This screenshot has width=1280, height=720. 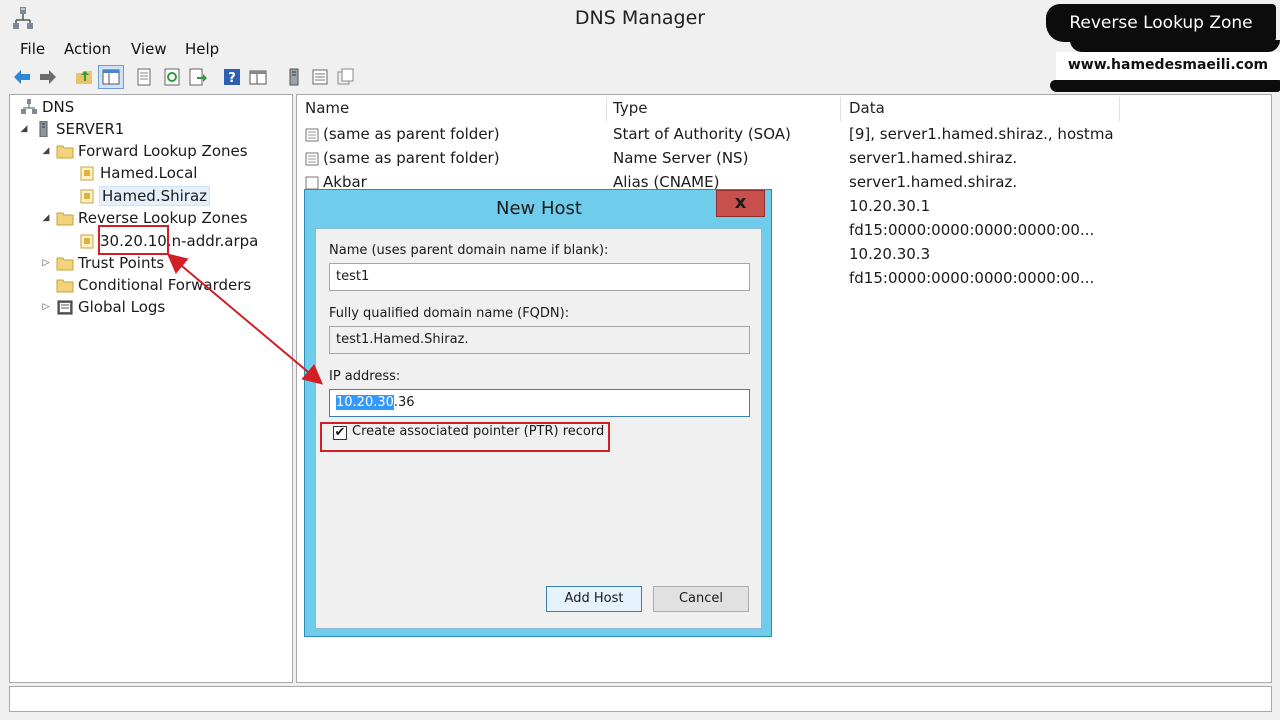 What do you see at coordinates (365, 376) in the screenshot?
I see `ip-label: IP address:` at bounding box center [365, 376].